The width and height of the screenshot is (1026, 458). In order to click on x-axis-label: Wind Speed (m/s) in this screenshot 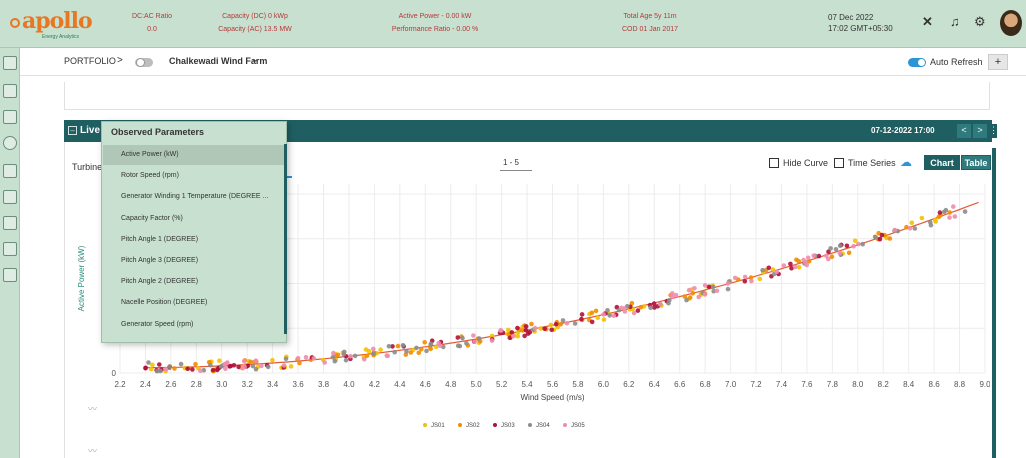, I will do `click(552, 397)`.